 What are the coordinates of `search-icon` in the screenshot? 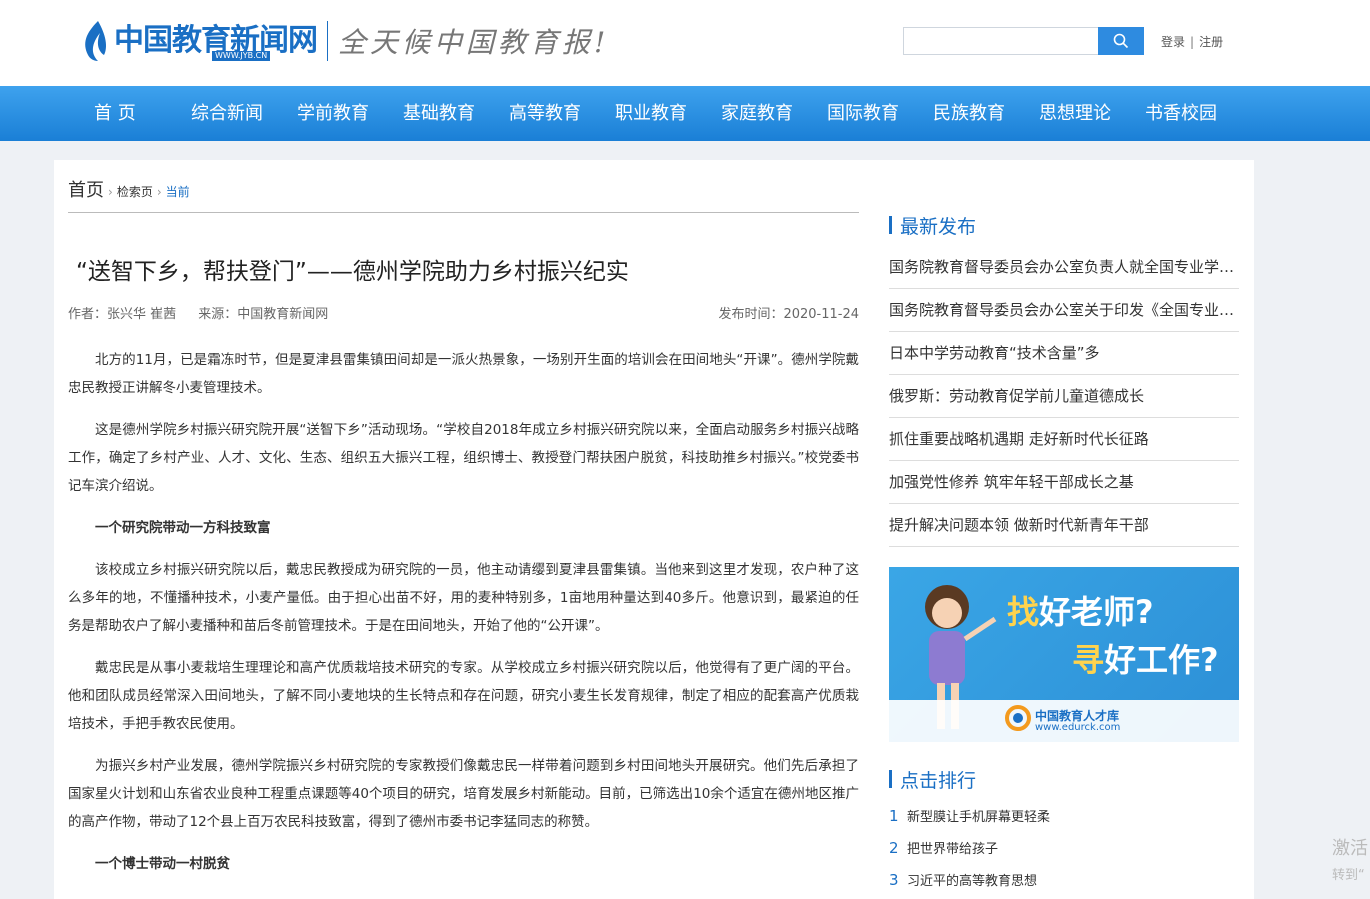 It's located at (1121, 41).